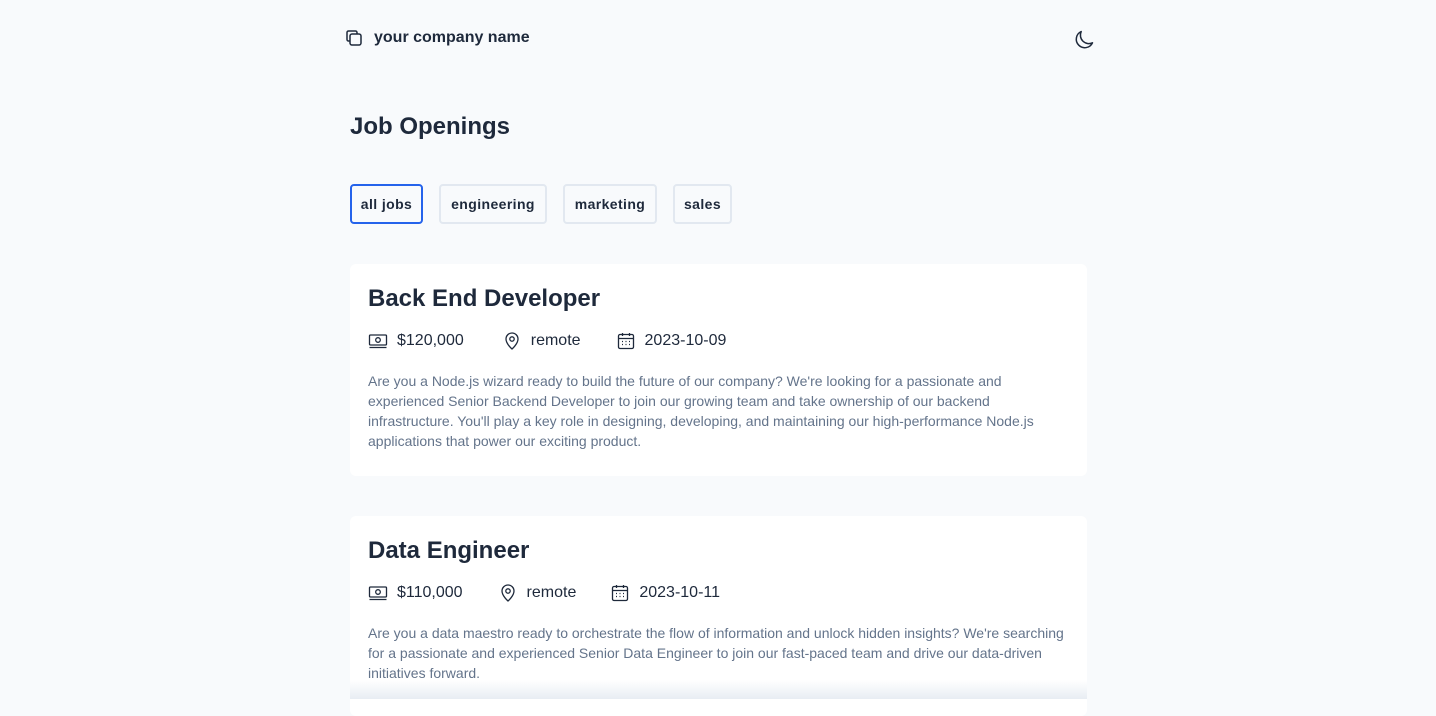  What do you see at coordinates (449, 550) in the screenshot?
I see `job-title: Data Engineer` at bounding box center [449, 550].